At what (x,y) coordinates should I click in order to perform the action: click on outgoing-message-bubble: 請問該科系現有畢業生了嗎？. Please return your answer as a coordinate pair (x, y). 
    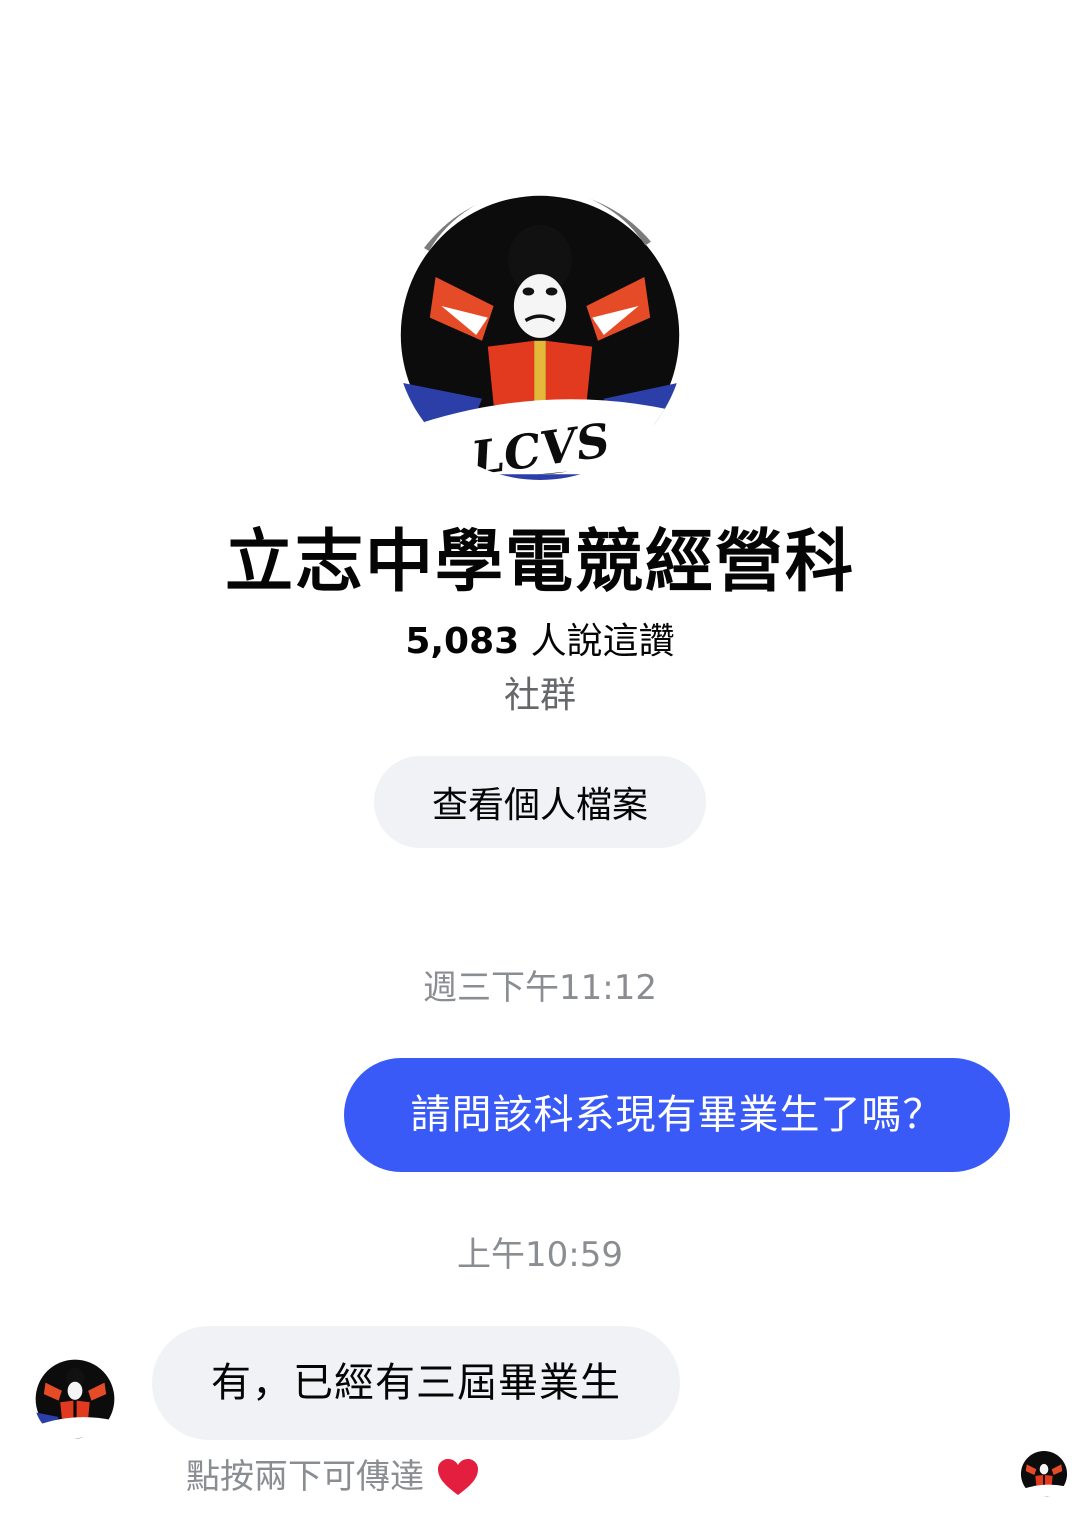
    Looking at the image, I should click on (677, 1115).